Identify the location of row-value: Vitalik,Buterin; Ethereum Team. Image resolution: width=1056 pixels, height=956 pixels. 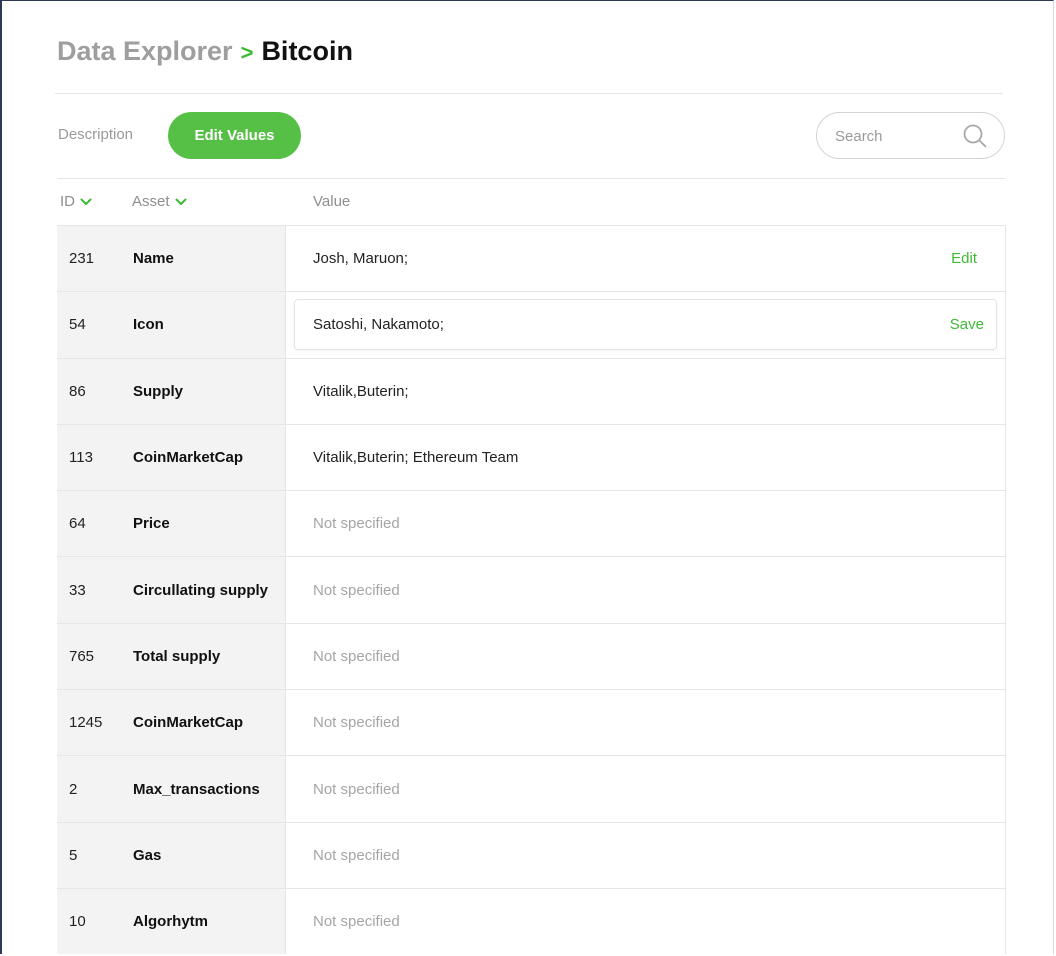
(415, 457).